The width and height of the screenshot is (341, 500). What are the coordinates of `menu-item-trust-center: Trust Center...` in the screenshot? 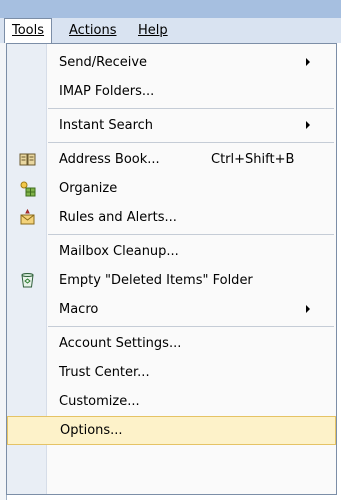 It's located at (171, 372).